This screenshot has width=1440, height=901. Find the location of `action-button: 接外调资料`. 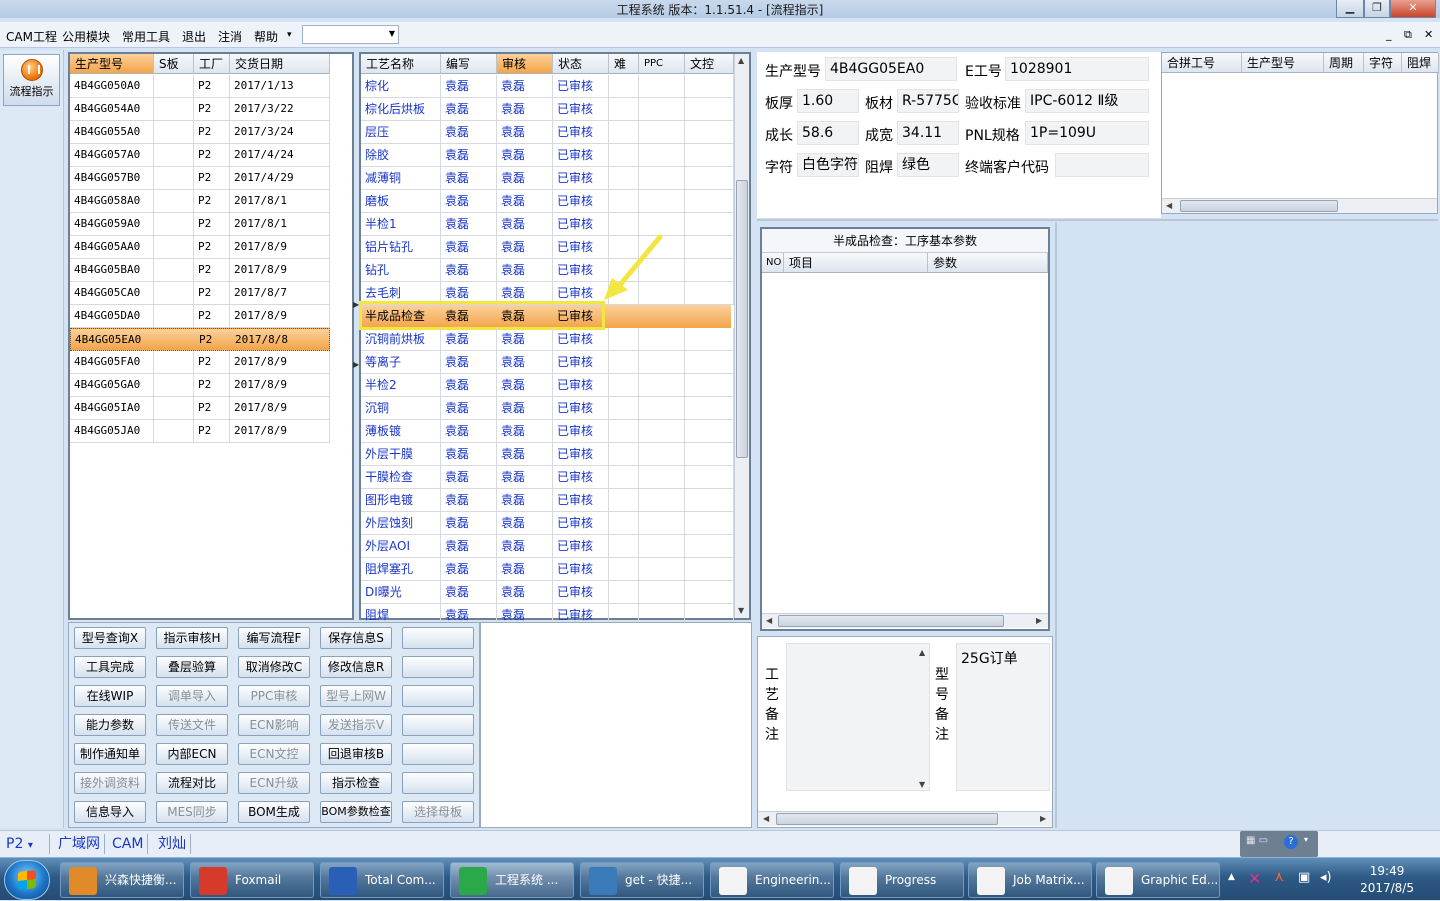

action-button: 接外调资料 is located at coordinates (110, 783).